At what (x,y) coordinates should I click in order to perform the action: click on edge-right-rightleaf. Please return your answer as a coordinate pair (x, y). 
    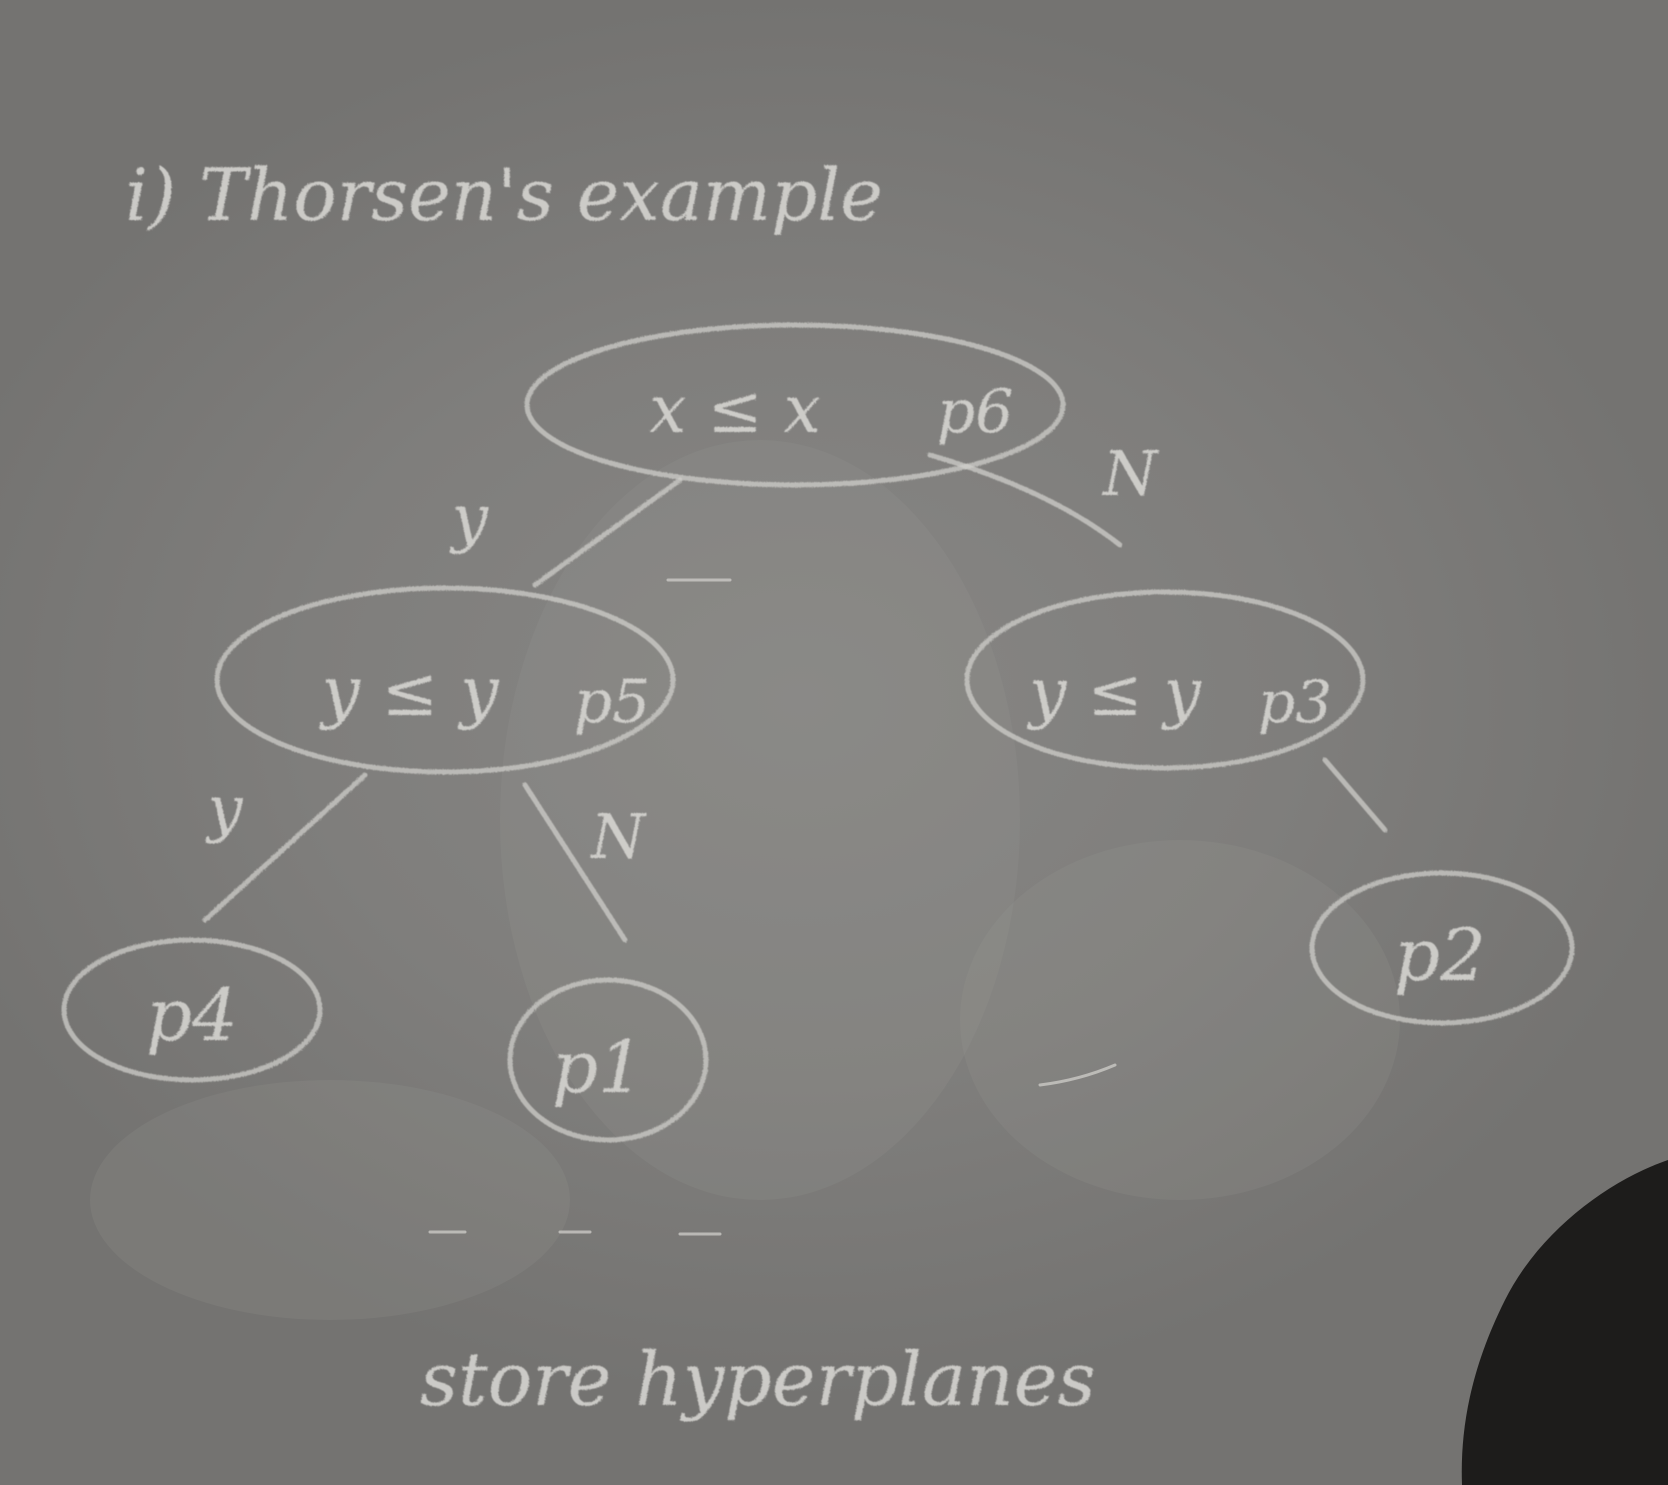
    Looking at the image, I should click on (1355, 795).